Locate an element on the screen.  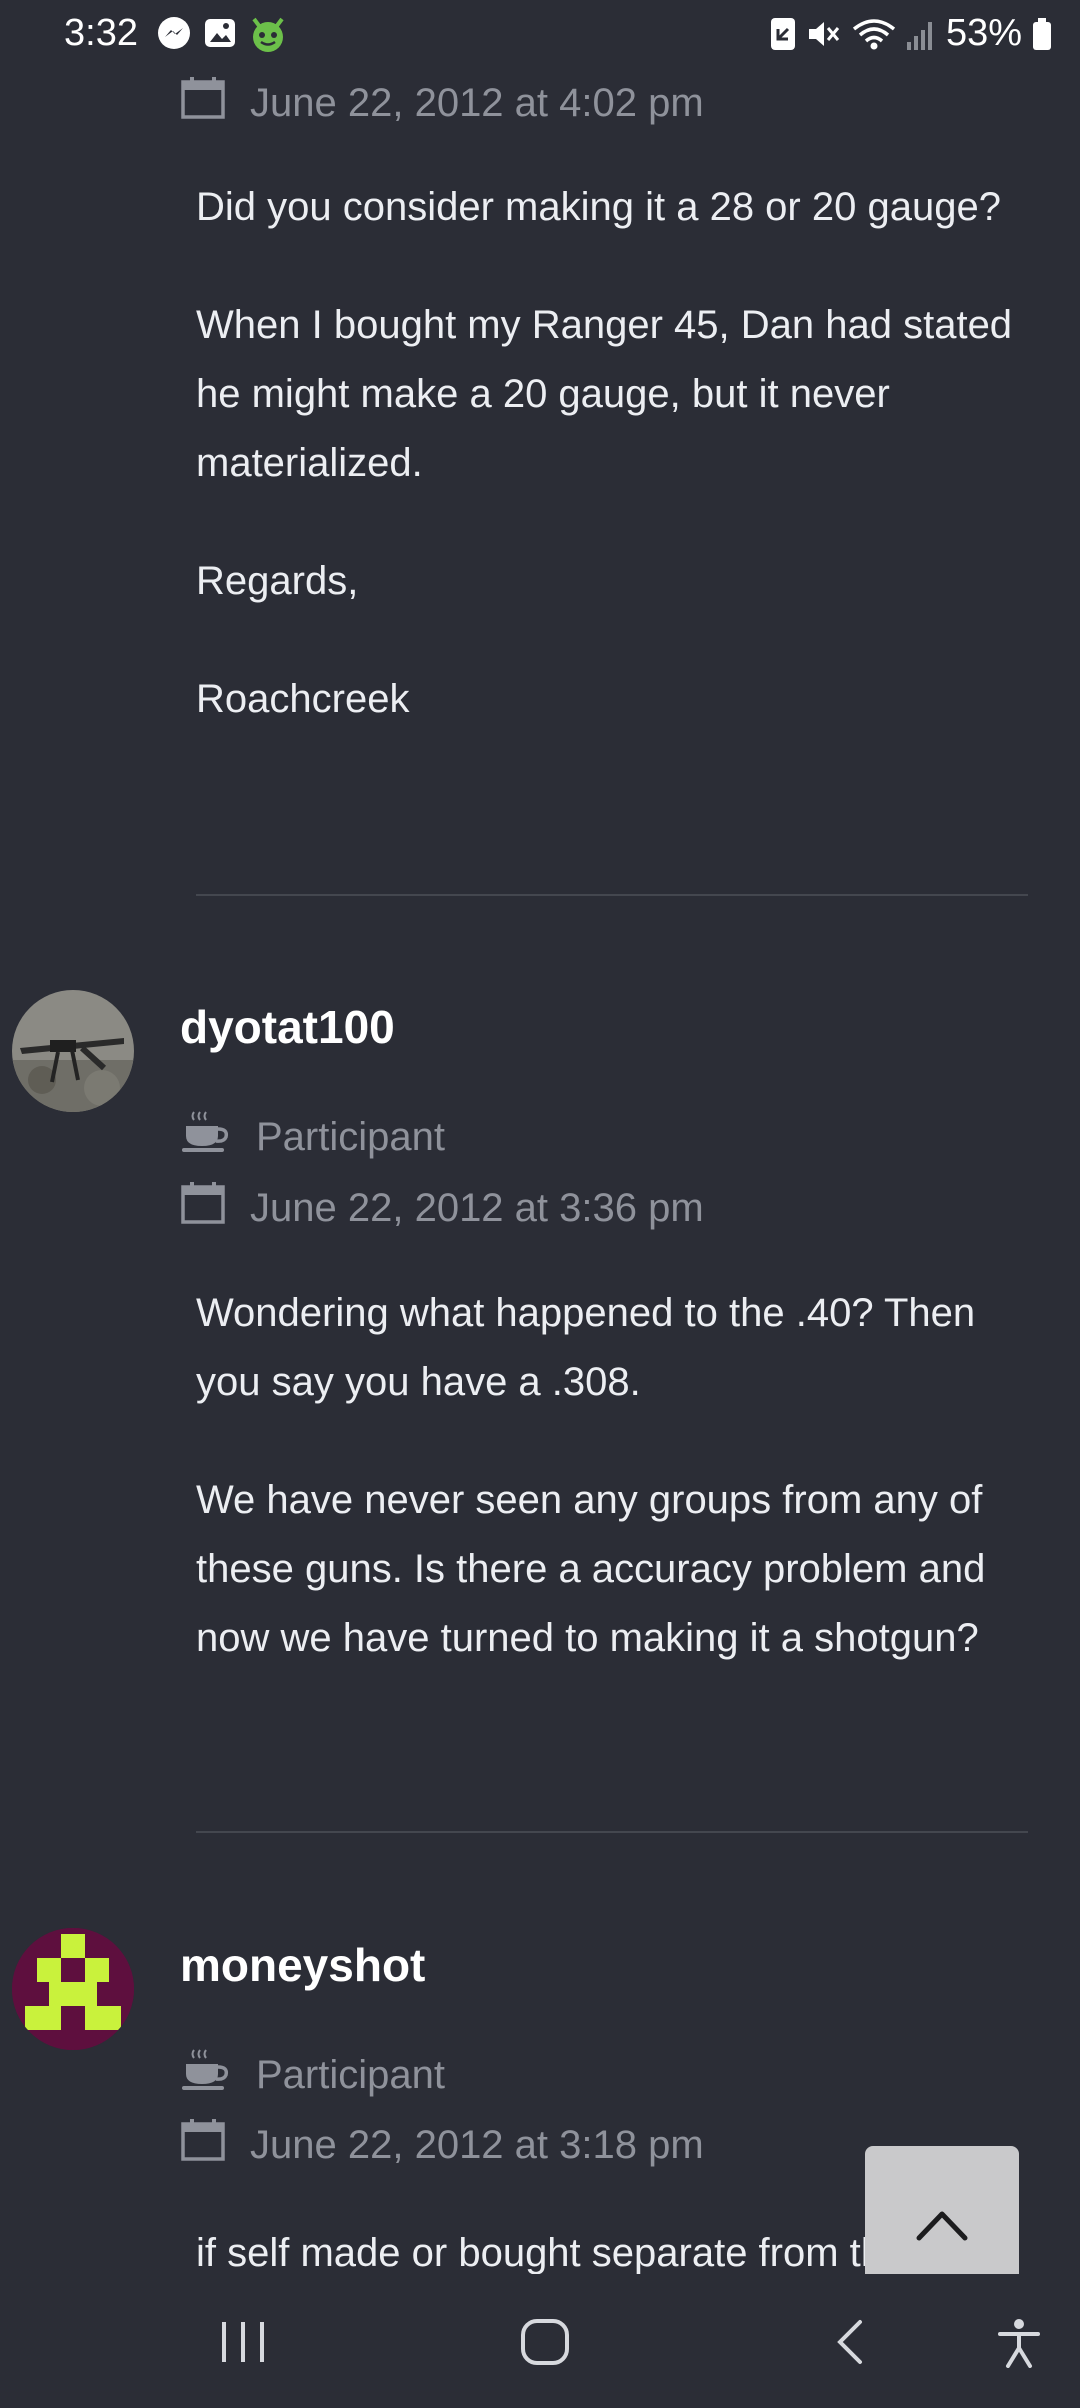
status-bar: 3:32 53% is located at coordinates (540, 33).